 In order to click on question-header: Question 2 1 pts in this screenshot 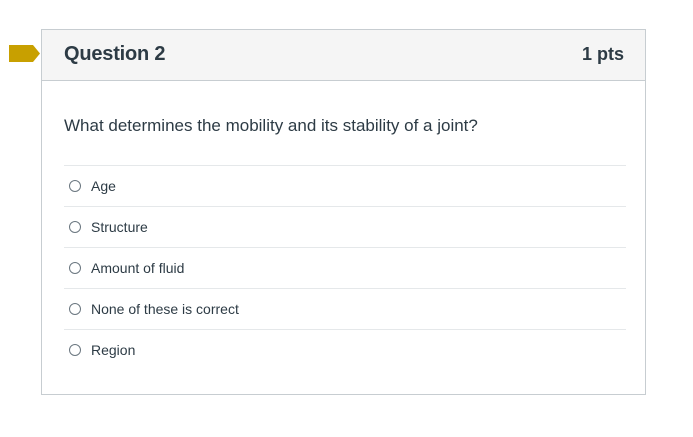, I will do `click(343, 55)`.